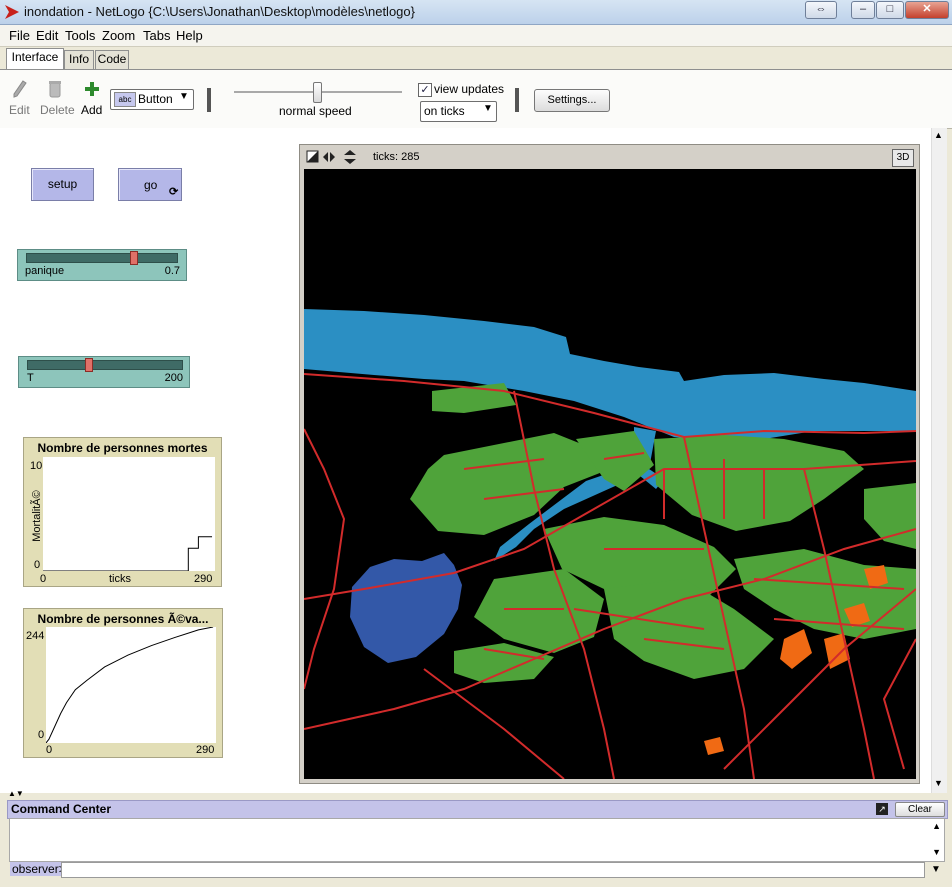  I want to click on go-button: go ⟳, so click(150, 184).